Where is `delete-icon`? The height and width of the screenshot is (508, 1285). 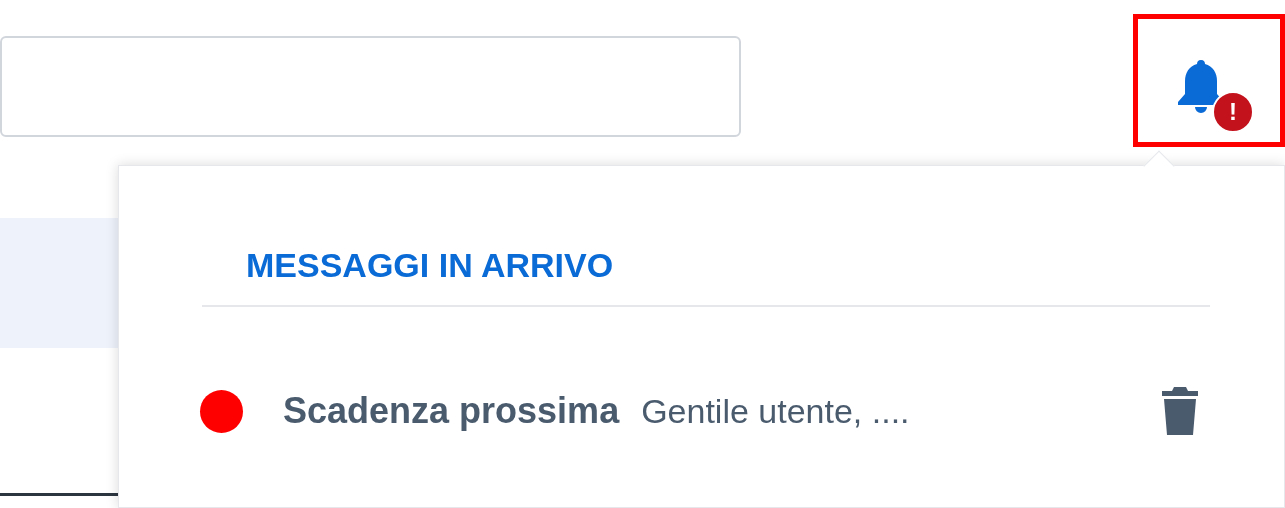 delete-icon is located at coordinates (1180, 411).